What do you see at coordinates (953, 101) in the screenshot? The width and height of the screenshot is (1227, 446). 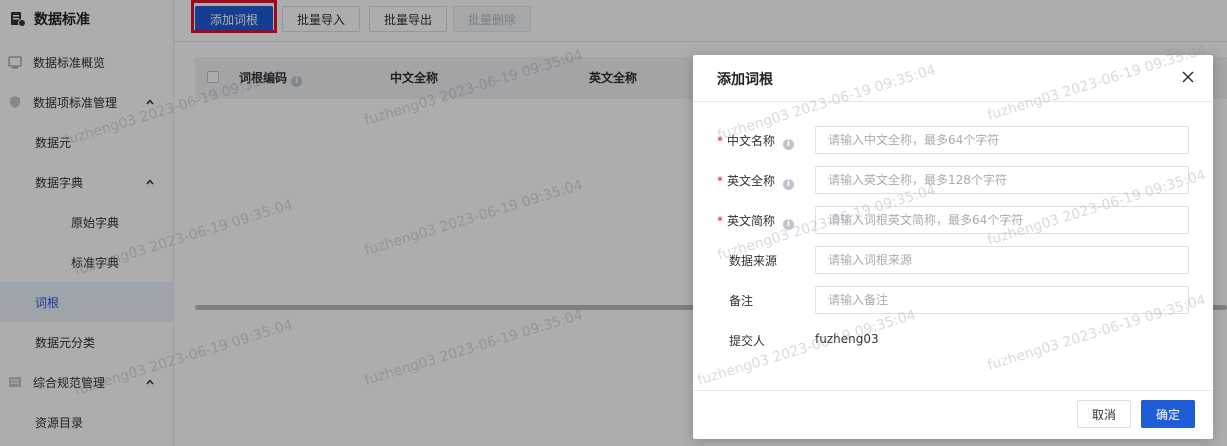 I see `dialog-header-divider` at bounding box center [953, 101].